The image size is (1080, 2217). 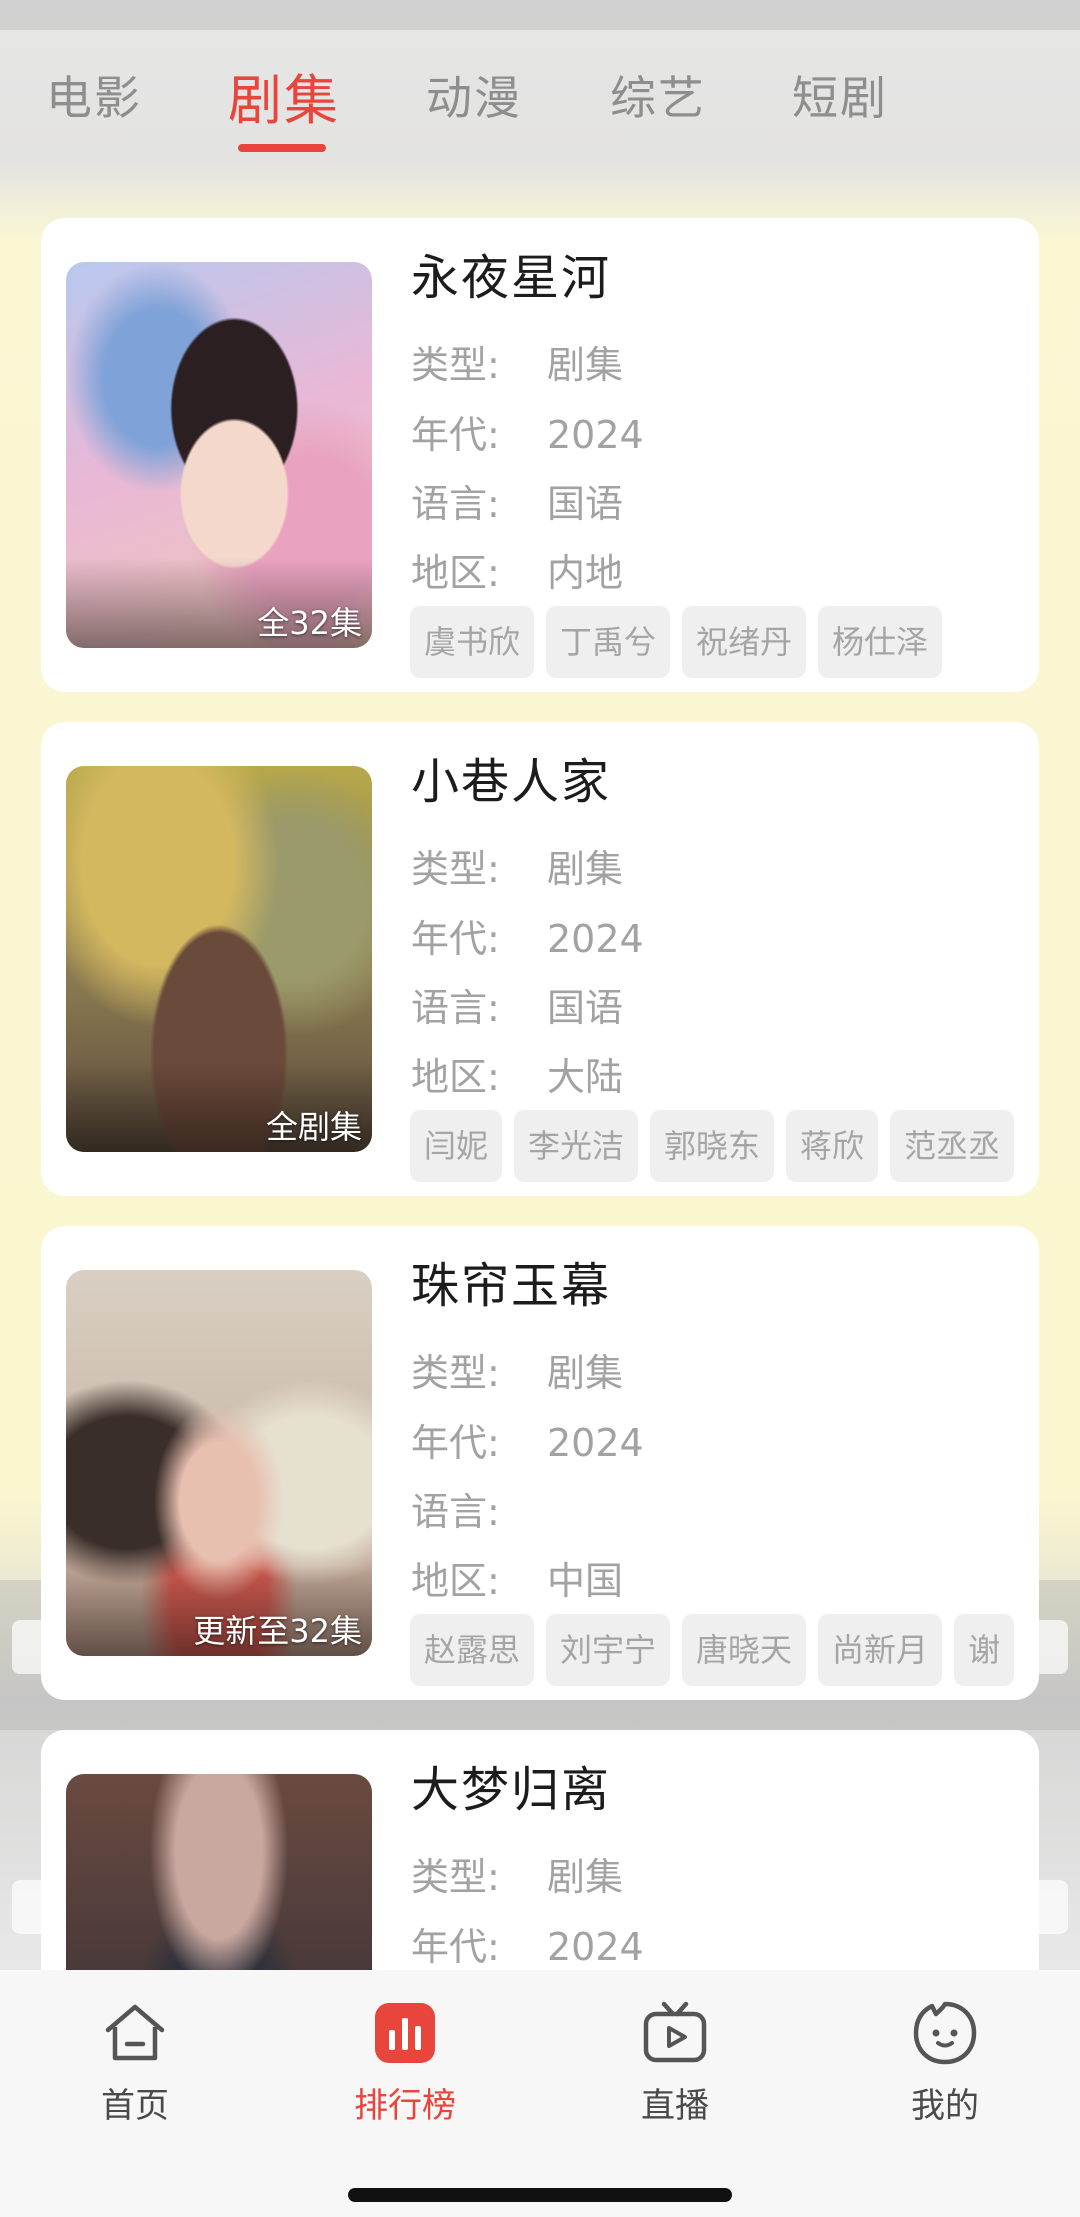 What do you see at coordinates (540, 2093) in the screenshot?
I see `bottom-nav-bar: 首页 排行榜 直播 我的` at bounding box center [540, 2093].